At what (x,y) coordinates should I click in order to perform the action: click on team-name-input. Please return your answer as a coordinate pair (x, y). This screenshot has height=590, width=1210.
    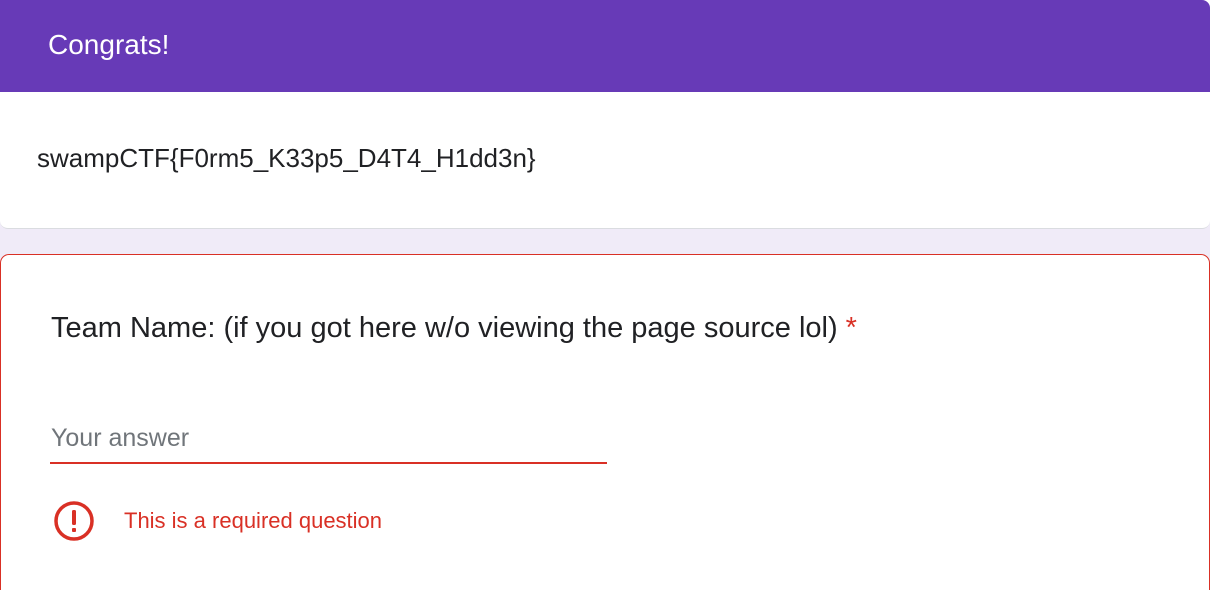
    Looking at the image, I should click on (328, 442).